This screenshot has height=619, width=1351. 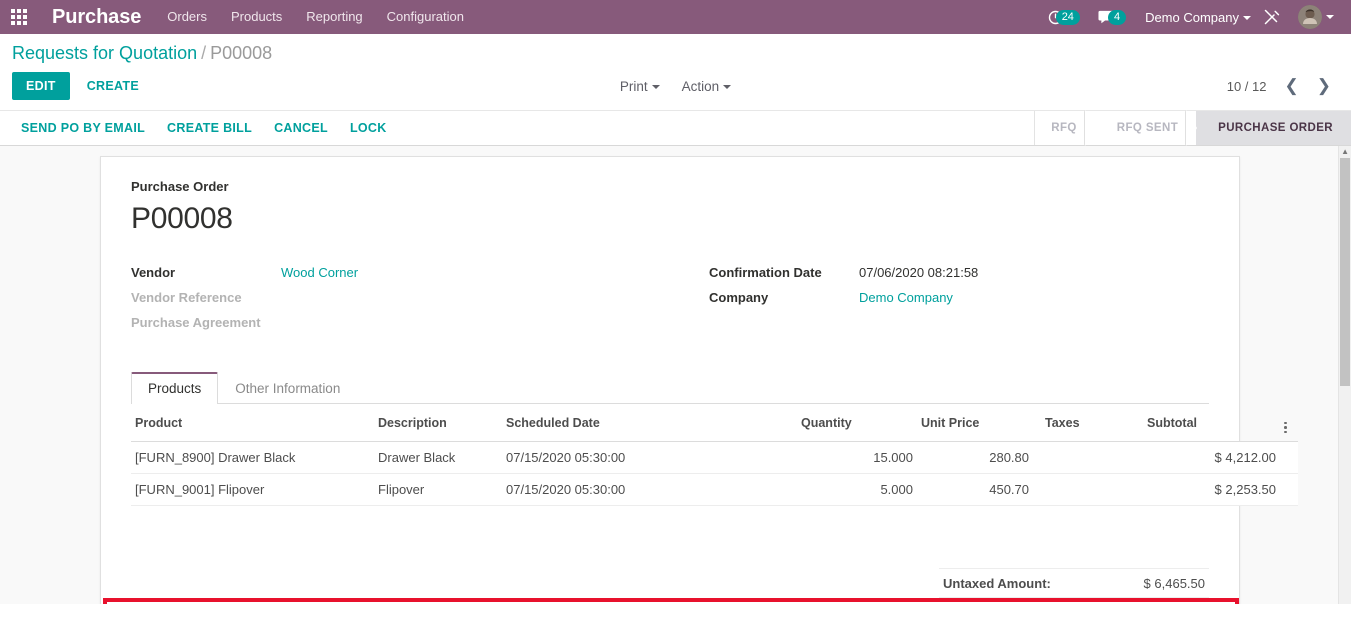 What do you see at coordinates (1246, 86) in the screenshot?
I see `pager-value: 10 / 12` at bounding box center [1246, 86].